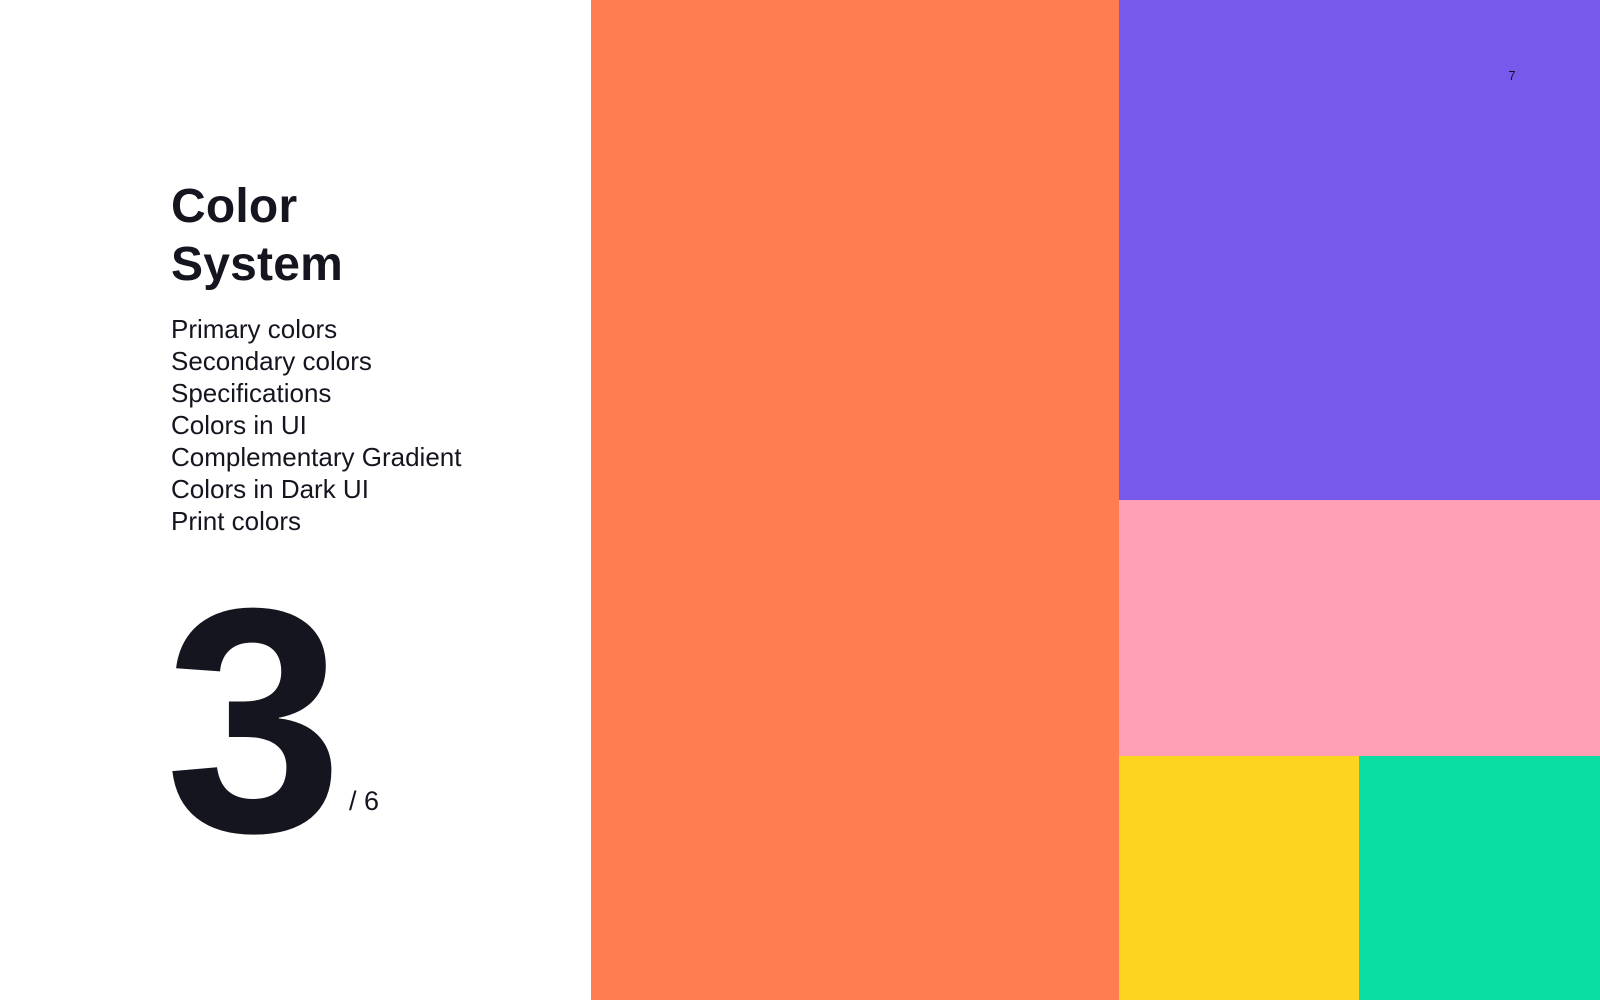 The width and height of the screenshot is (1600, 1000). I want to click on pink-swatch, so click(1359, 628).